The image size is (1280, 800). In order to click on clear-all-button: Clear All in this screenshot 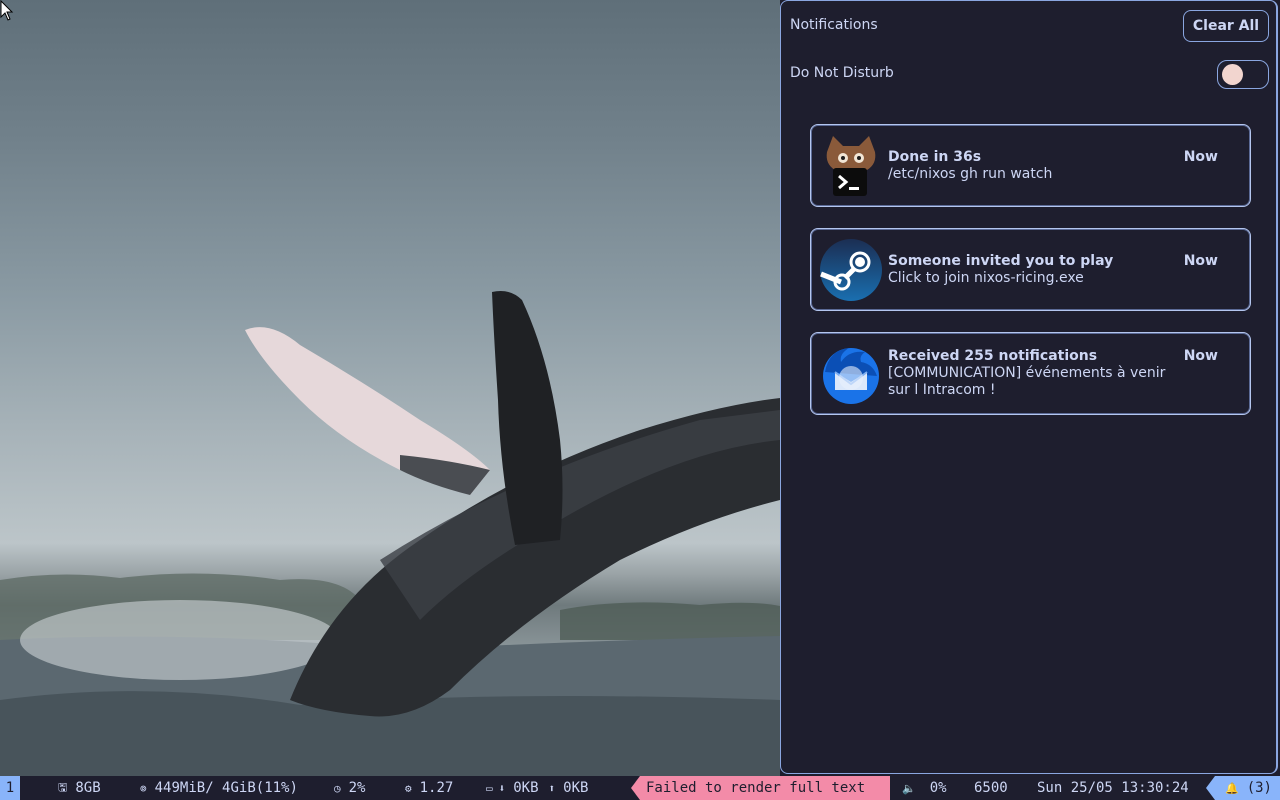, I will do `click(1226, 26)`.